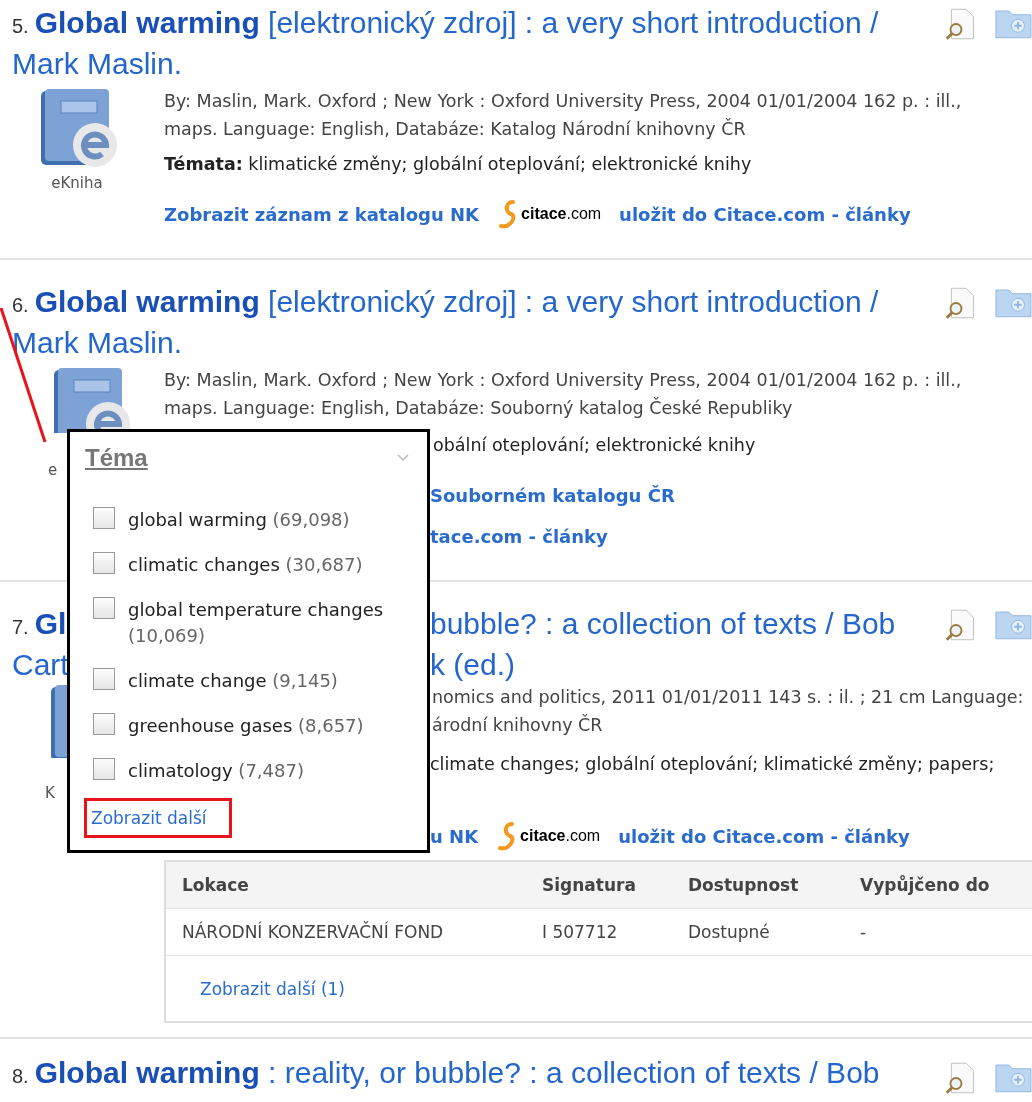  I want to click on title-fragment: Cart, so click(40, 664).